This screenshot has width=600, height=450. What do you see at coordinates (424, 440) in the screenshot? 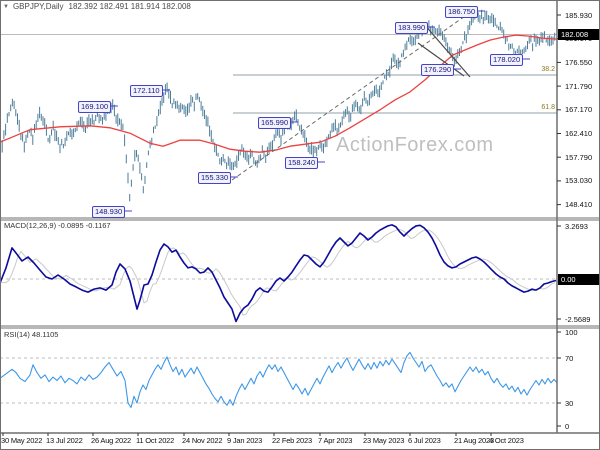
I see `date-axis-label: 6 Jul 2023` at bounding box center [424, 440].